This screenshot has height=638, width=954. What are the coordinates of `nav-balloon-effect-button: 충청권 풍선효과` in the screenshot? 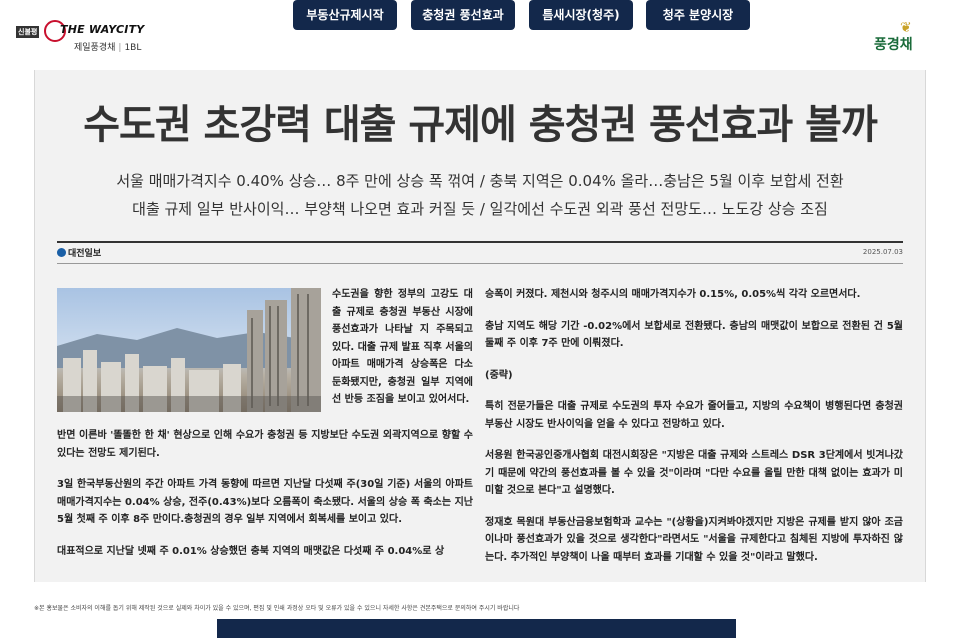 It's located at (463, 15).